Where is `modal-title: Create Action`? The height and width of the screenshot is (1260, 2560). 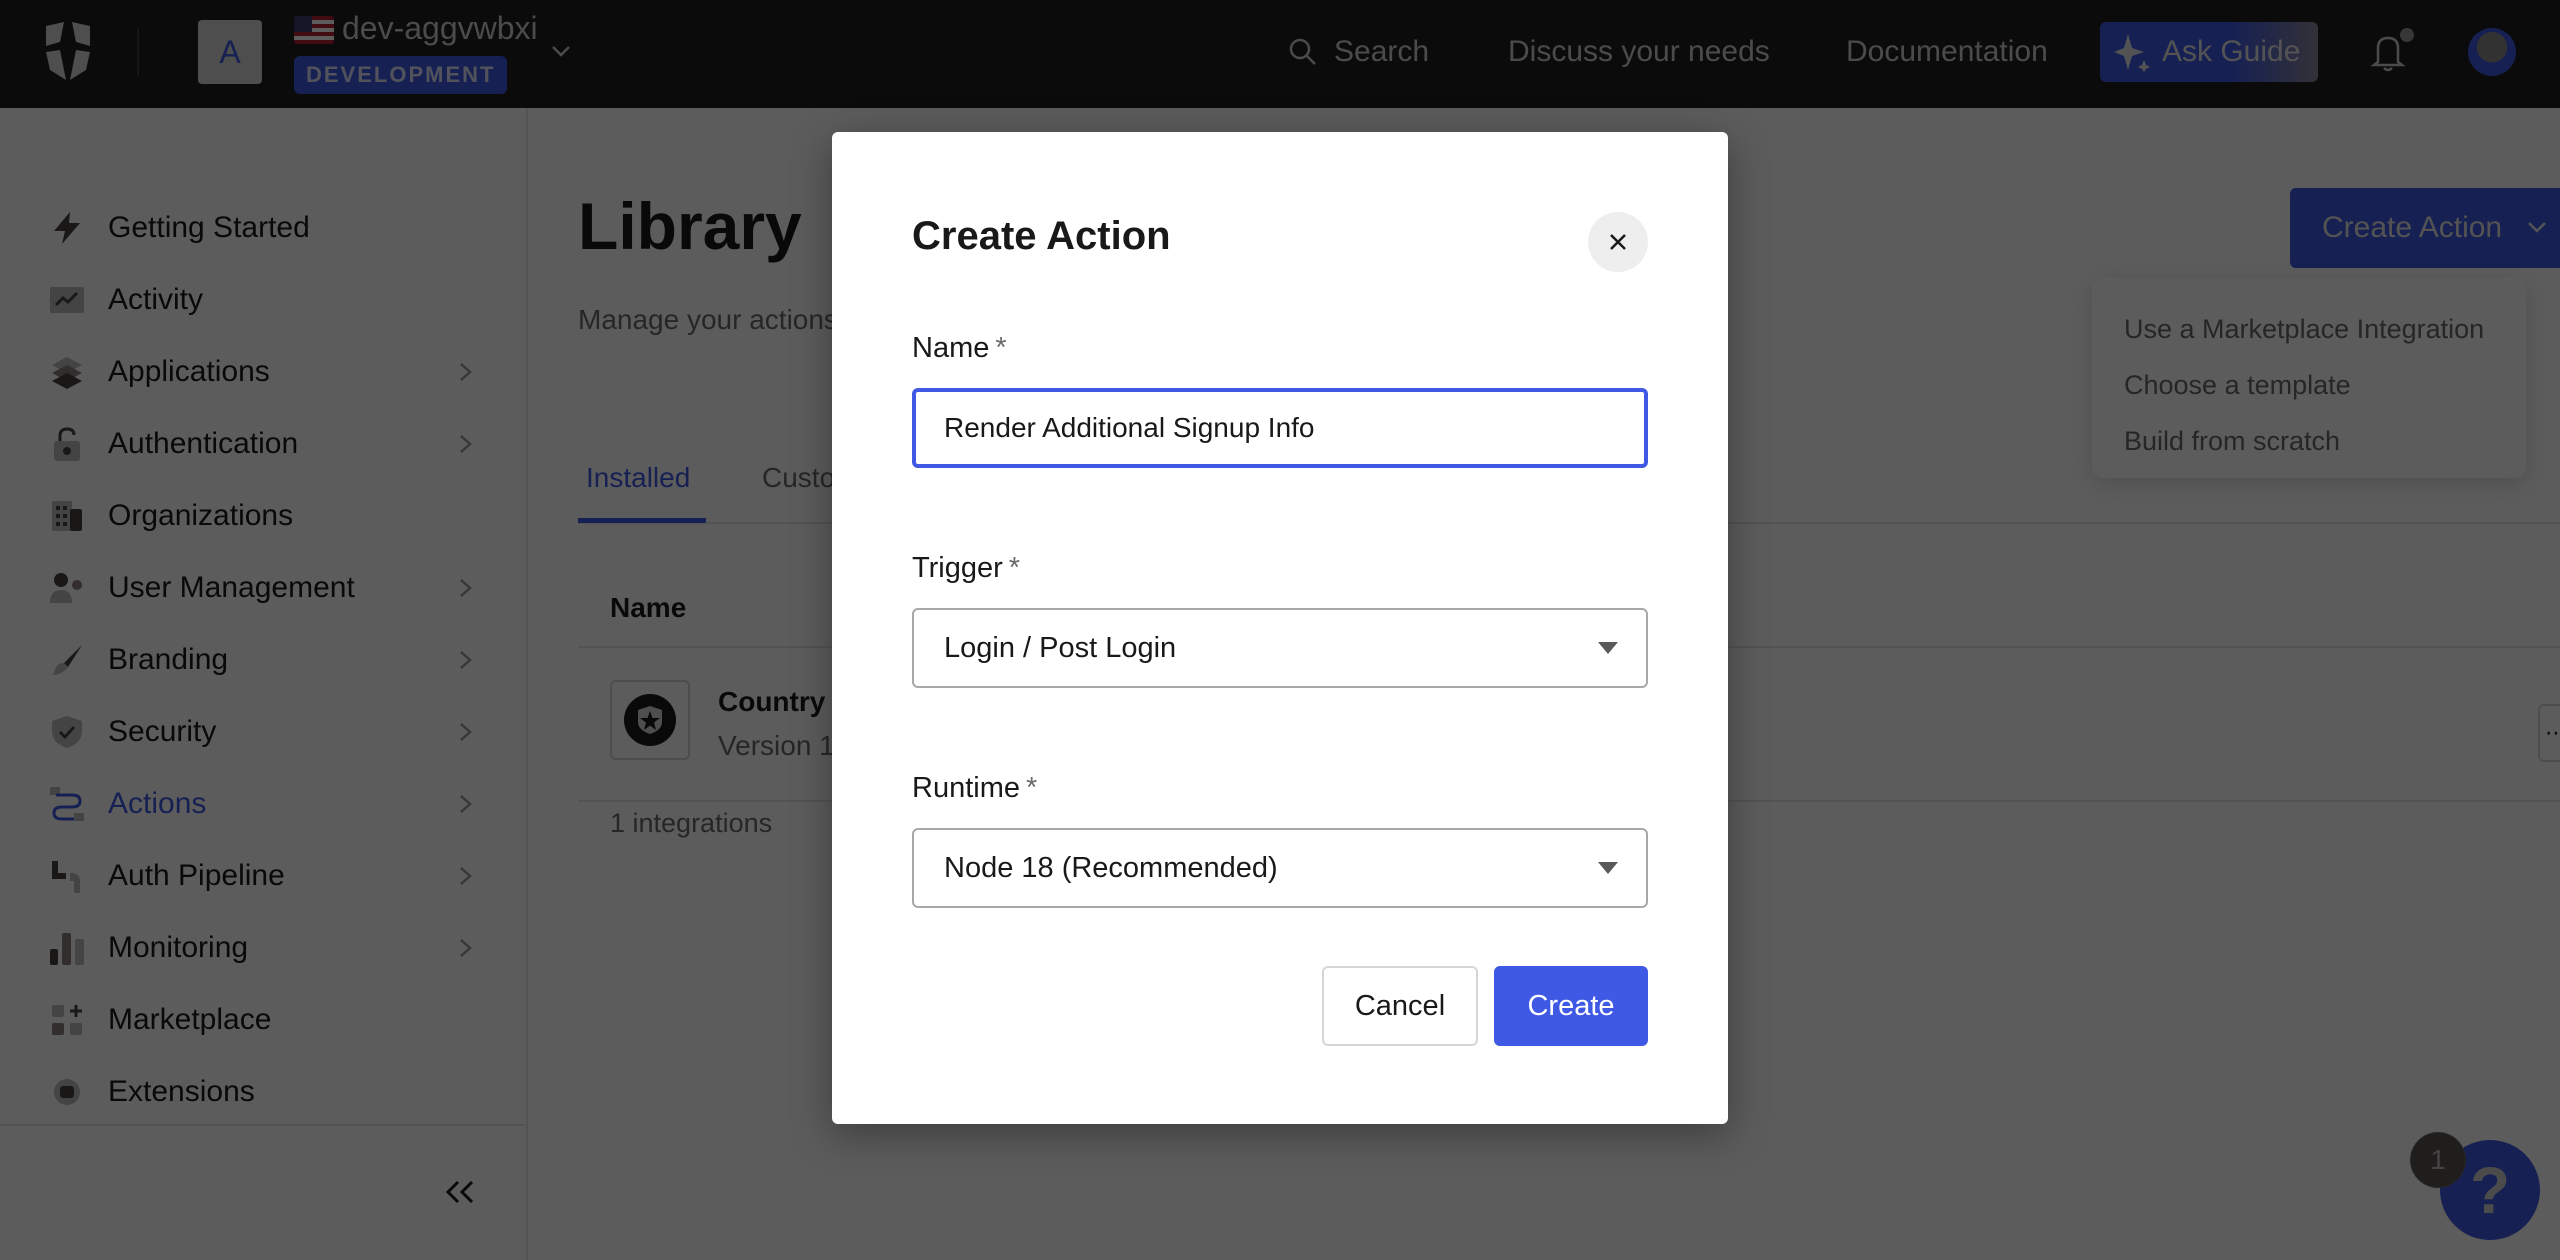
modal-title: Create Action is located at coordinates (1041, 236).